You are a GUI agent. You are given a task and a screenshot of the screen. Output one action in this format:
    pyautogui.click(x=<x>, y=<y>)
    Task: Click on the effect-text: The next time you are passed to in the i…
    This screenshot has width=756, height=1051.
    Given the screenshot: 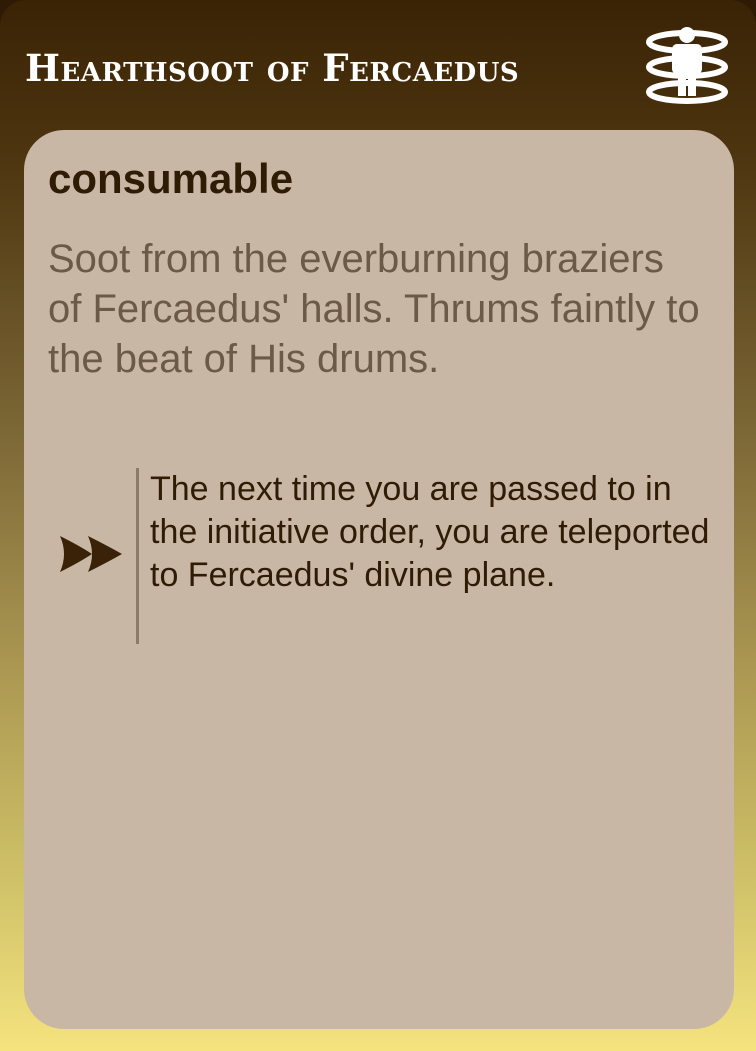 What is the action you would take?
    pyautogui.click(x=430, y=532)
    